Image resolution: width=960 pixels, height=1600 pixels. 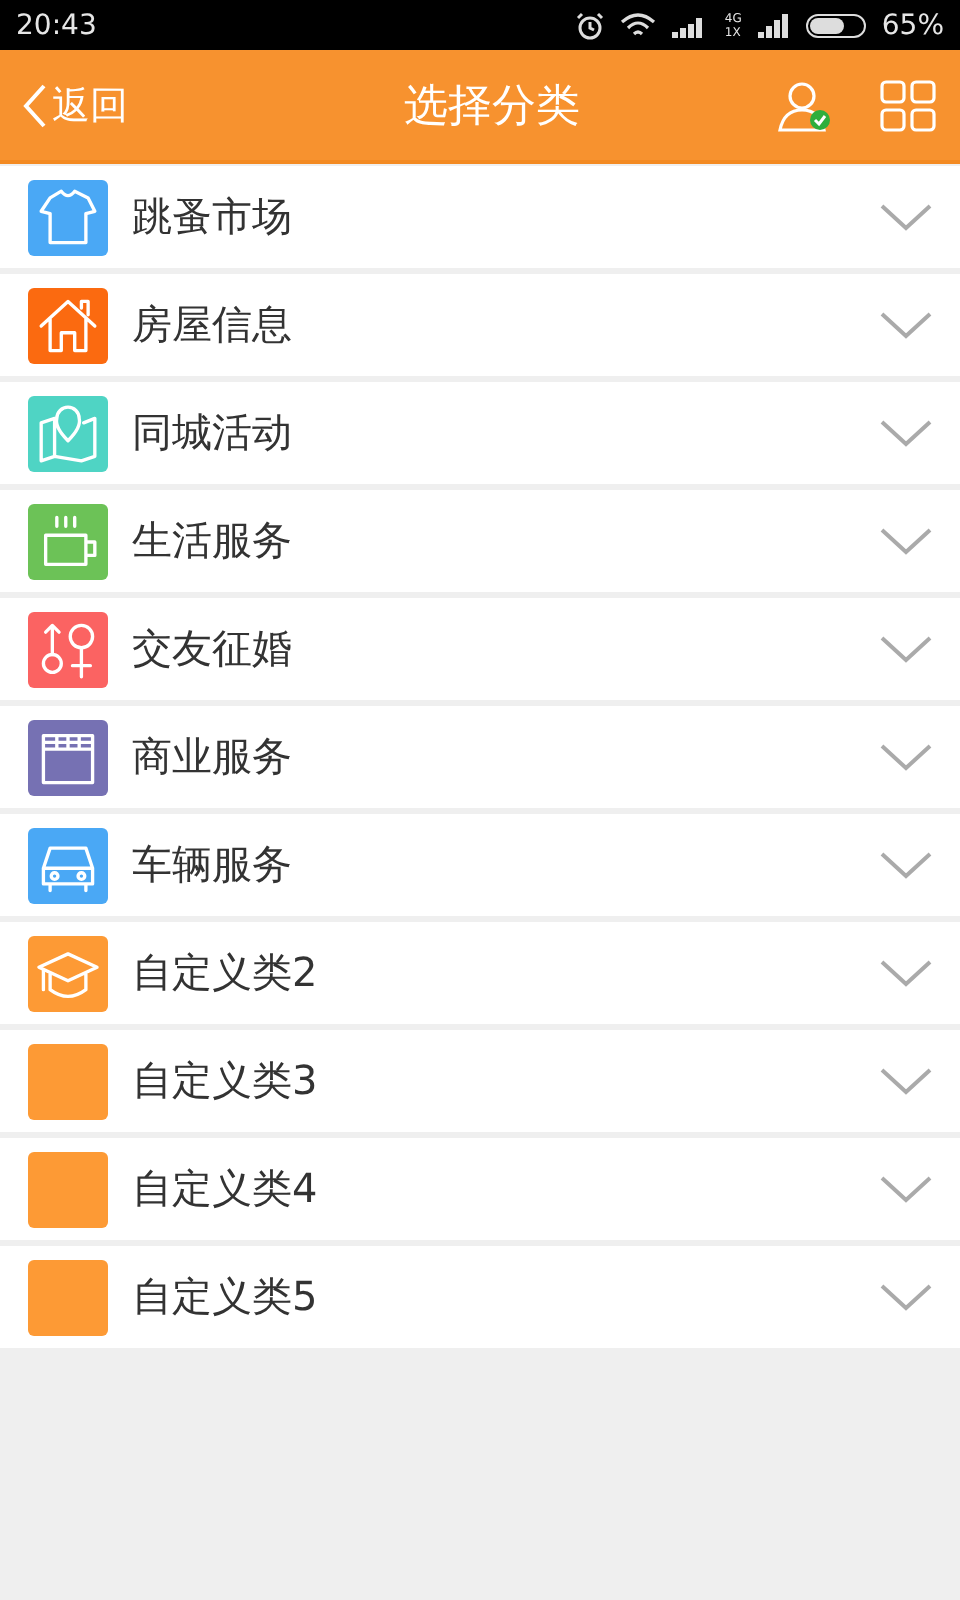 What do you see at coordinates (226, 1081) in the screenshot?
I see `category-label: 自定义类3` at bounding box center [226, 1081].